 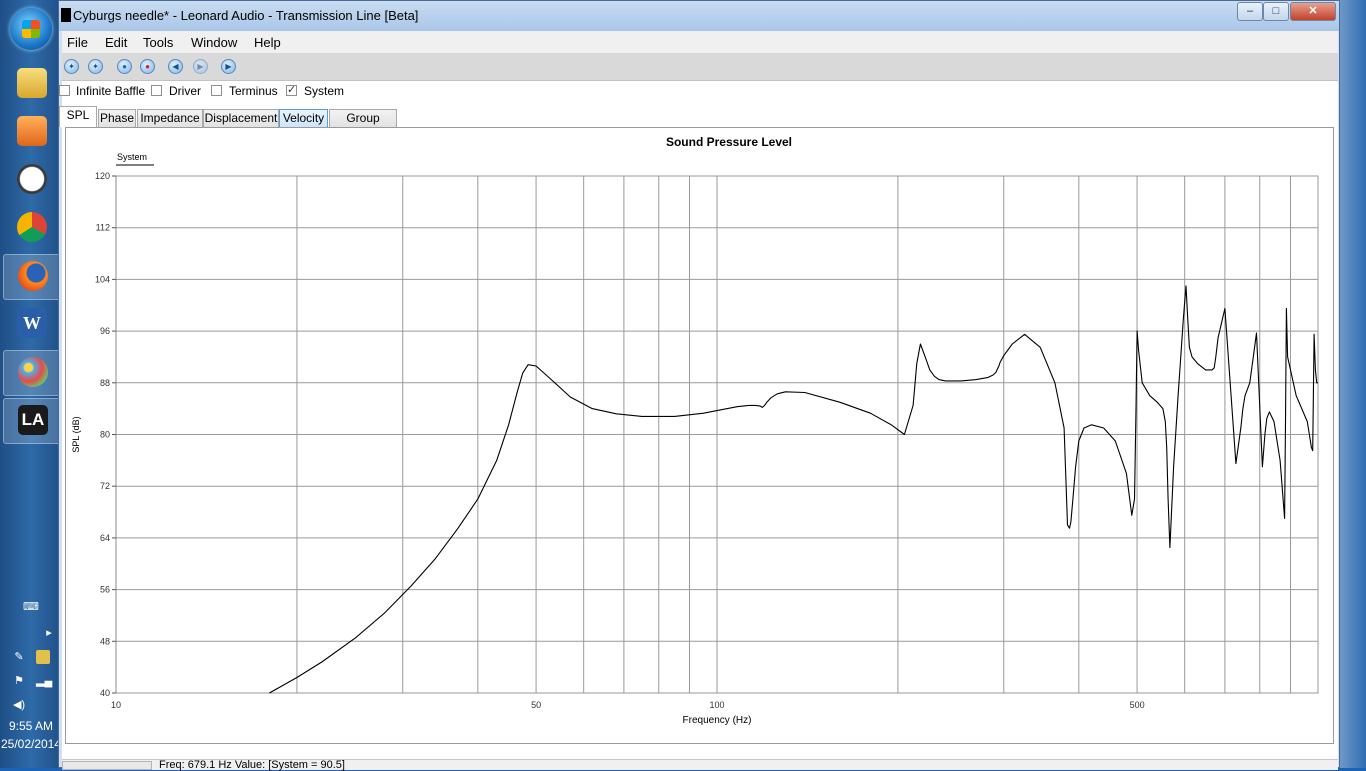 What do you see at coordinates (241, 118) in the screenshot?
I see `tab-displacement: Displacement` at bounding box center [241, 118].